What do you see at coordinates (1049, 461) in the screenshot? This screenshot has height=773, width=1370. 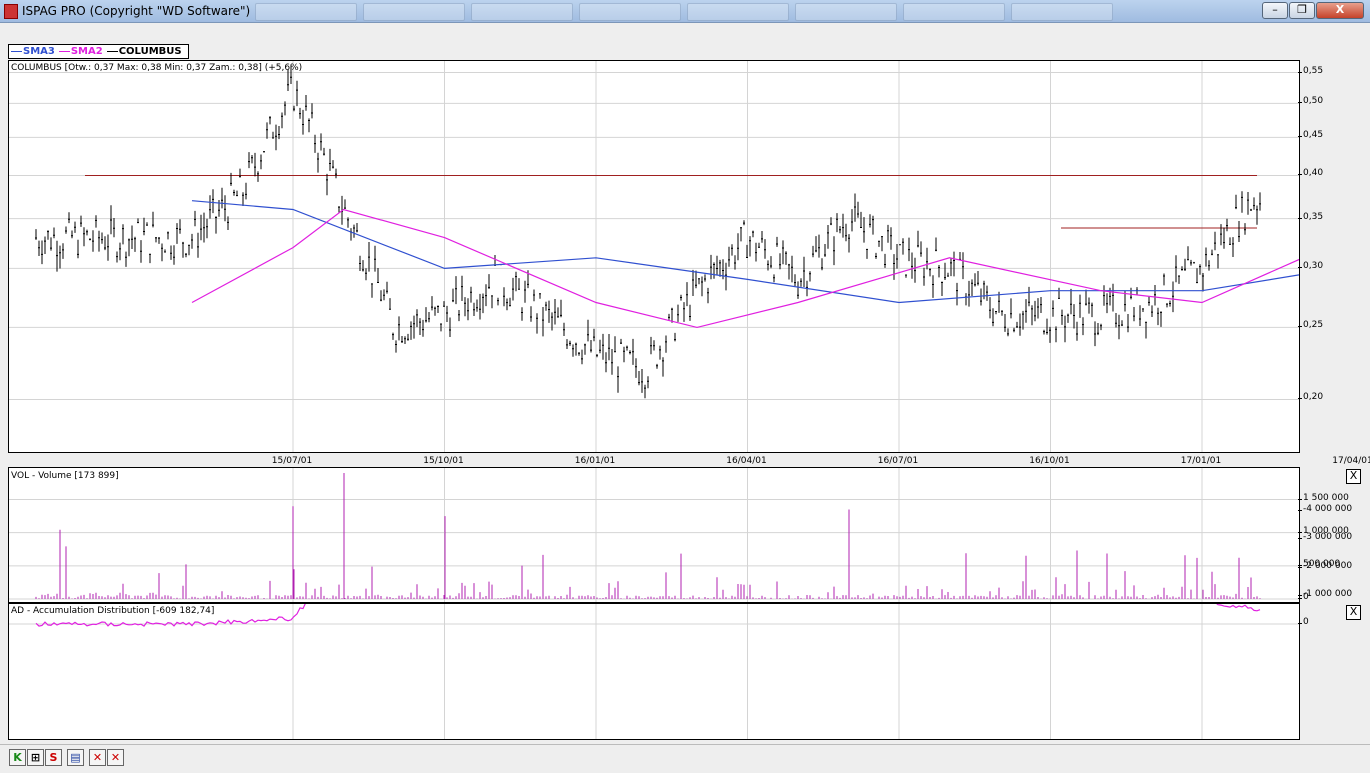 I see `x-tick-label: 16/10/01` at bounding box center [1049, 461].